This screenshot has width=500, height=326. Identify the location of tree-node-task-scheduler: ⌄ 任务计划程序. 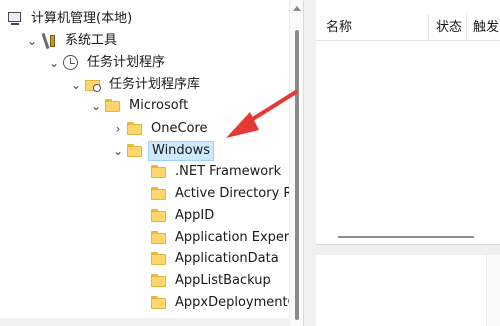
(107, 63).